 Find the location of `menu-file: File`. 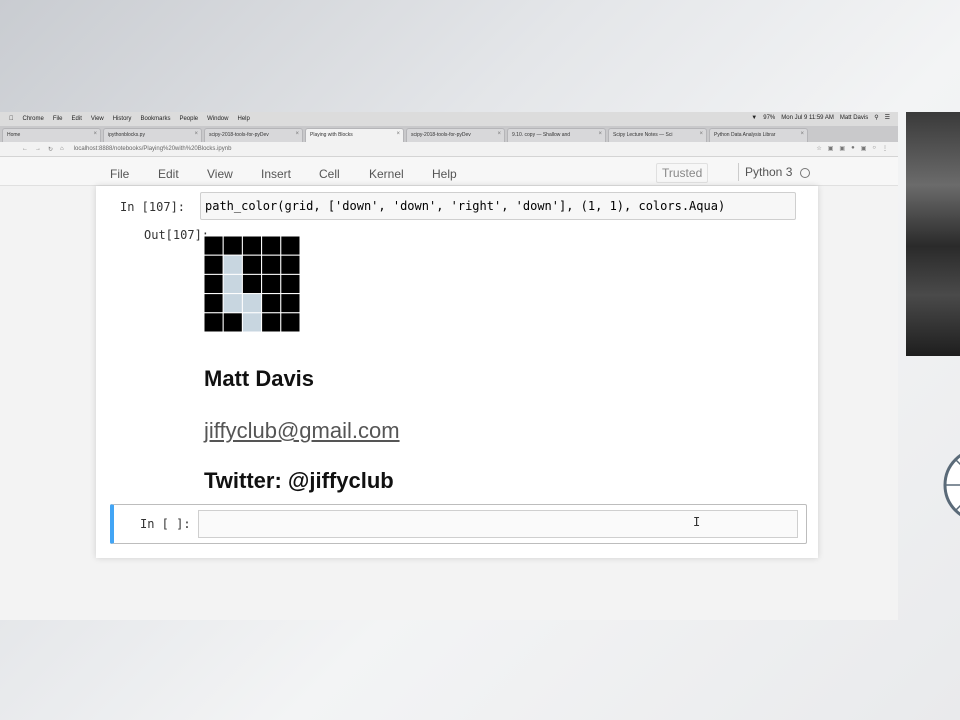

menu-file: File is located at coordinates (58, 119).